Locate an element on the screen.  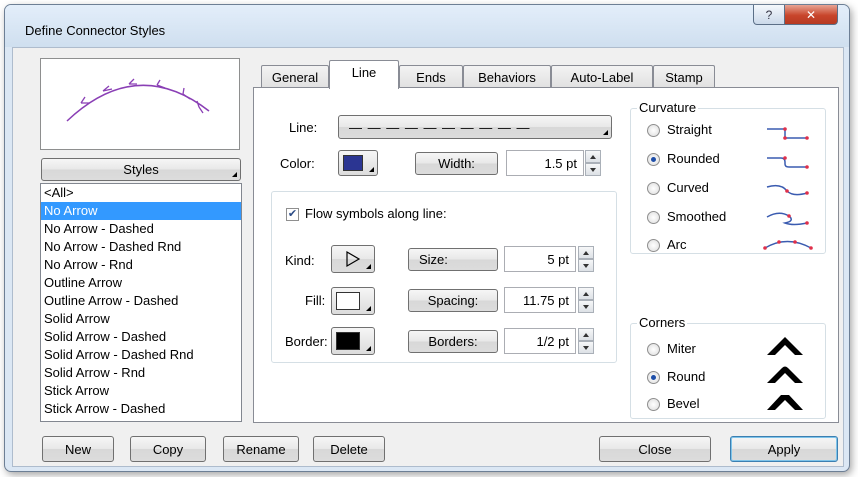
style-list-item: No Arrow - Dashed Rnd is located at coordinates (141, 247).